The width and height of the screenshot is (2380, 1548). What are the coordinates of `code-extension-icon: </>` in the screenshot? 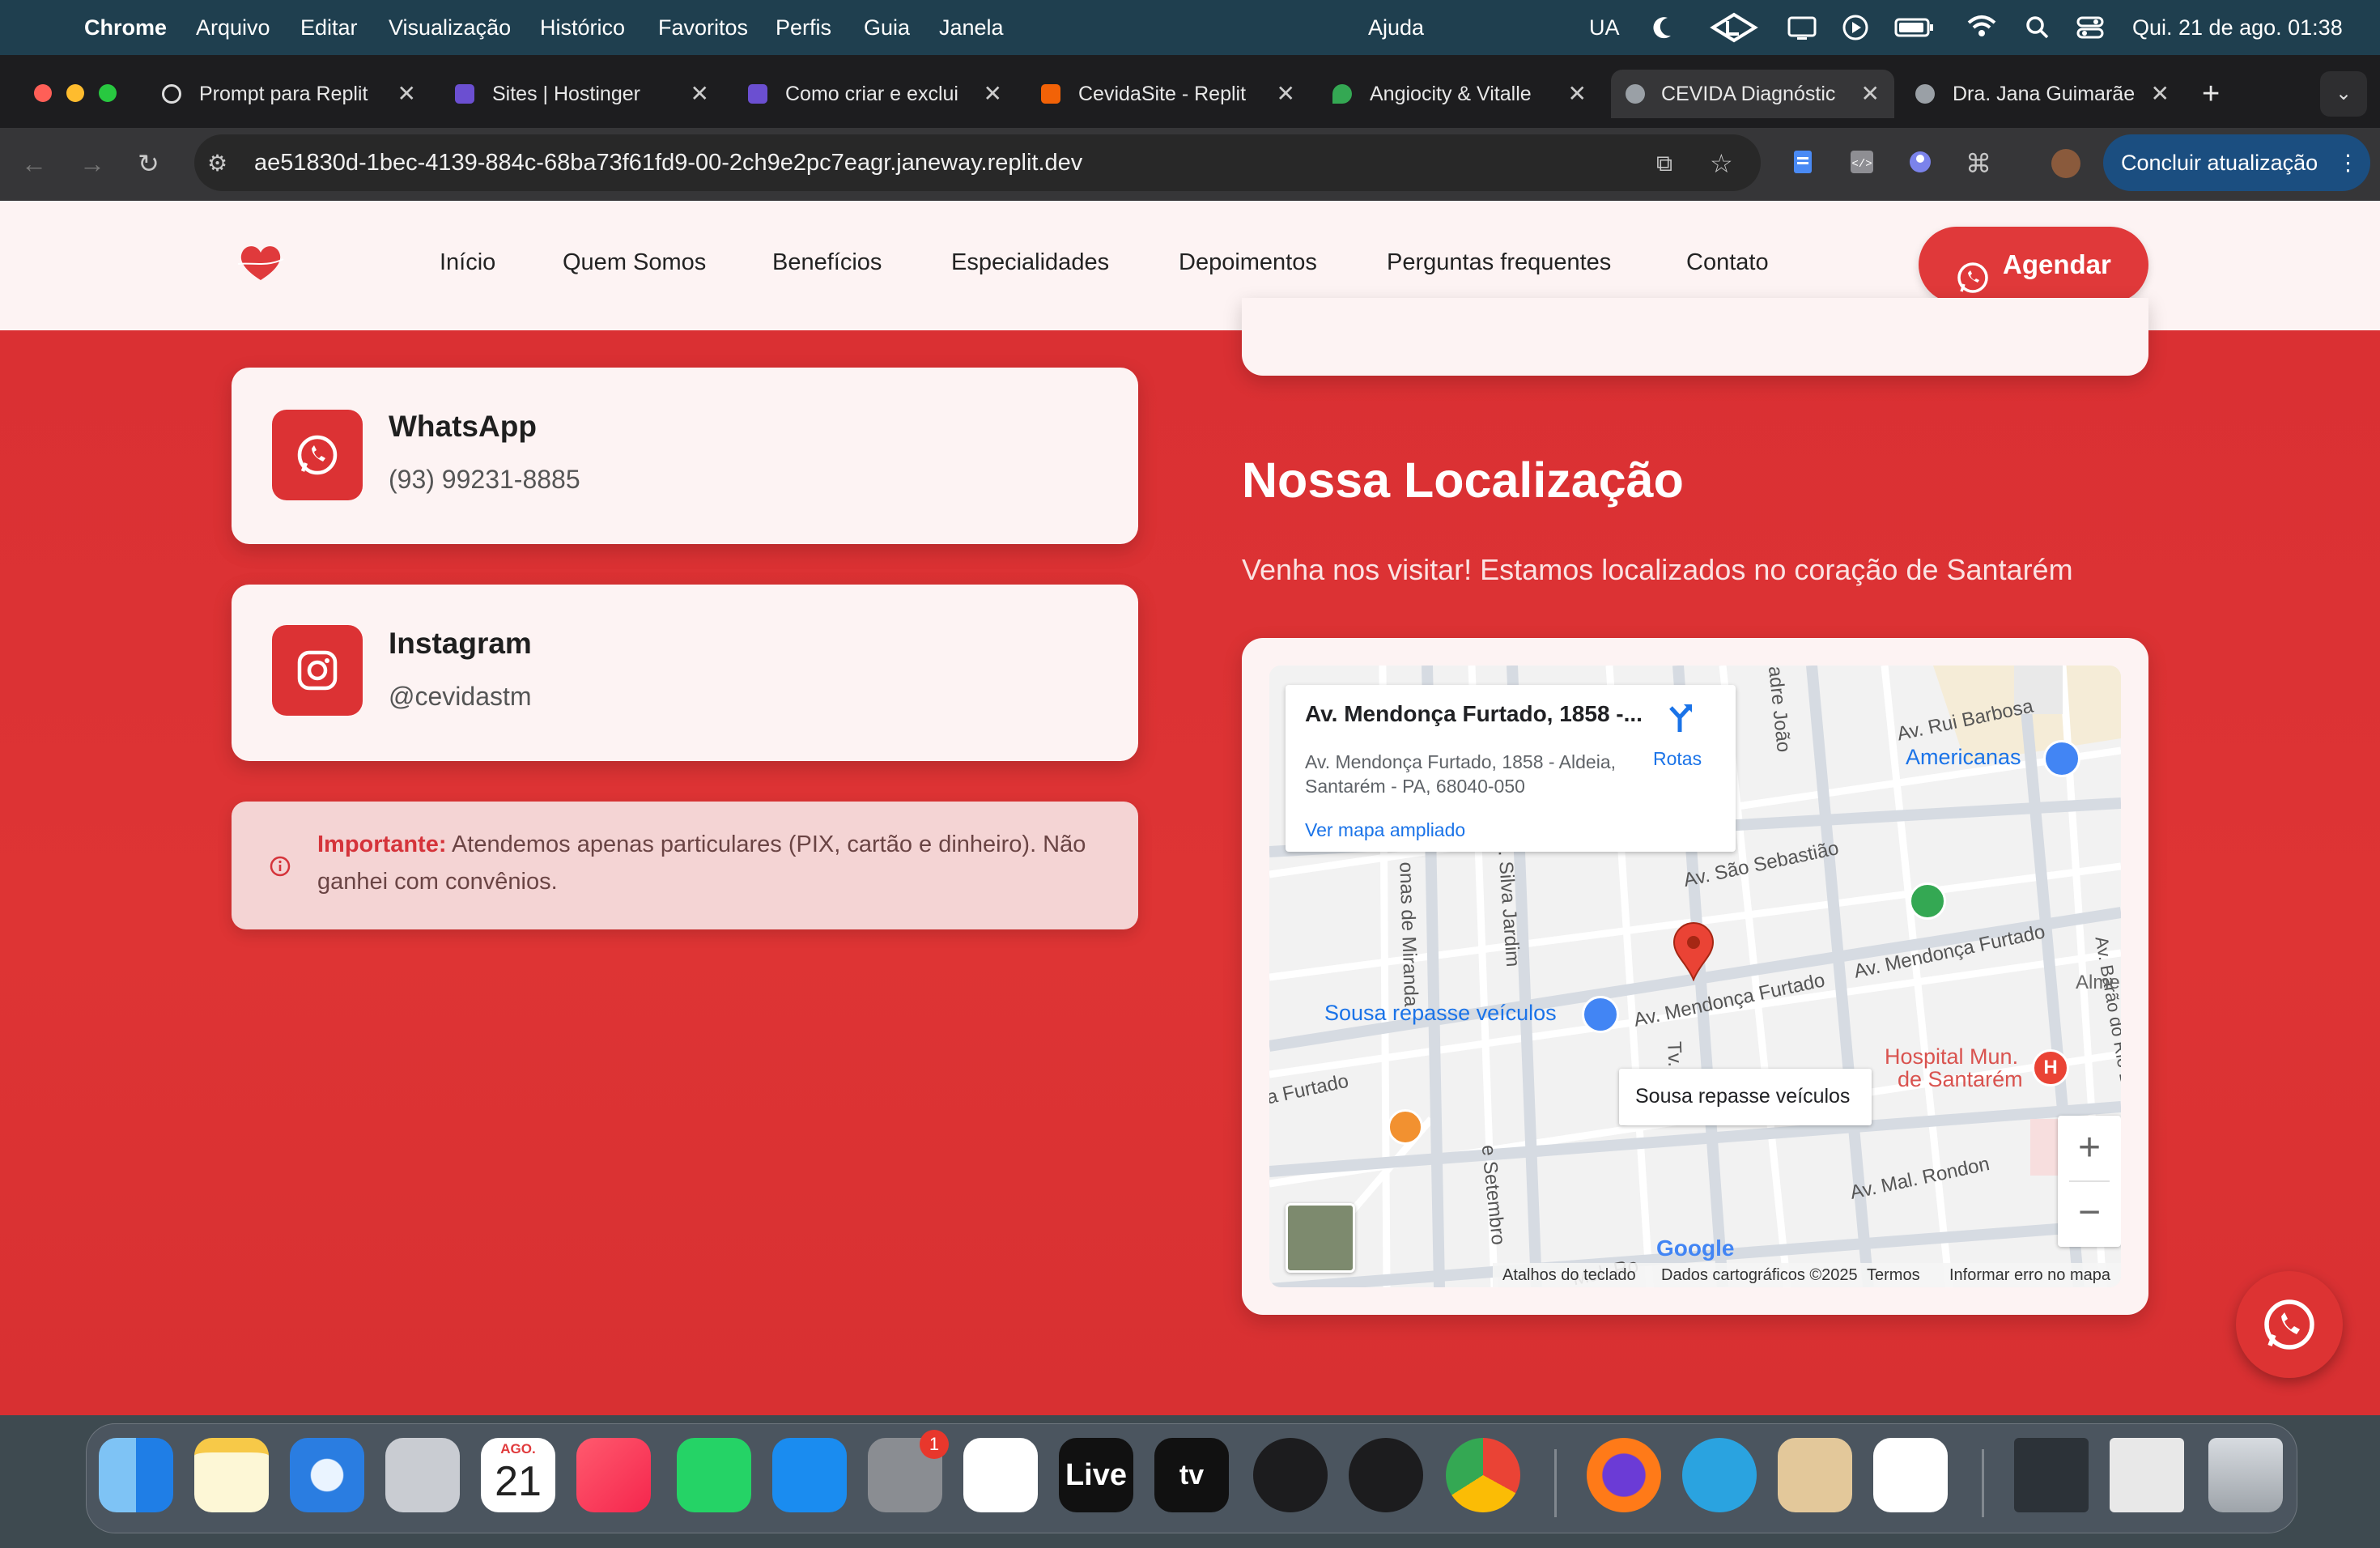 It's located at (1862, 166).